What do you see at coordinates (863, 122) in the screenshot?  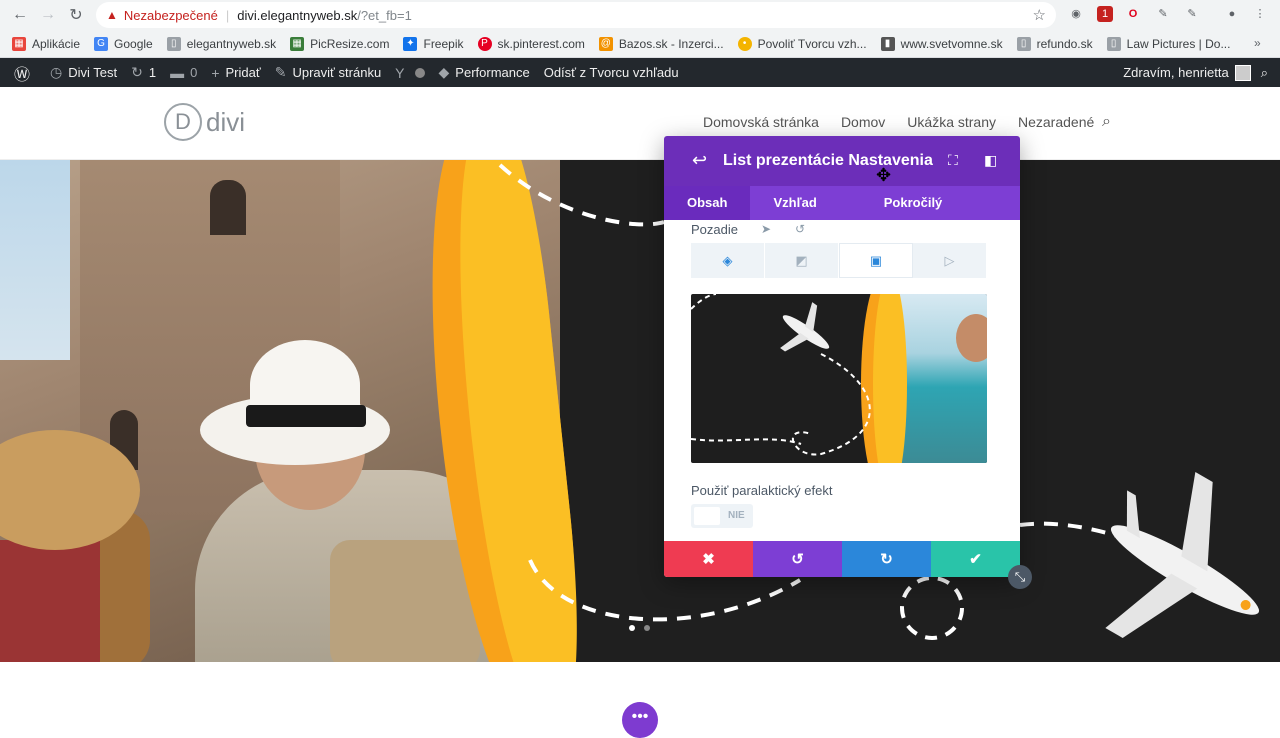 I see `nav-item-domov: Domov` at bounding box center [863, 122].